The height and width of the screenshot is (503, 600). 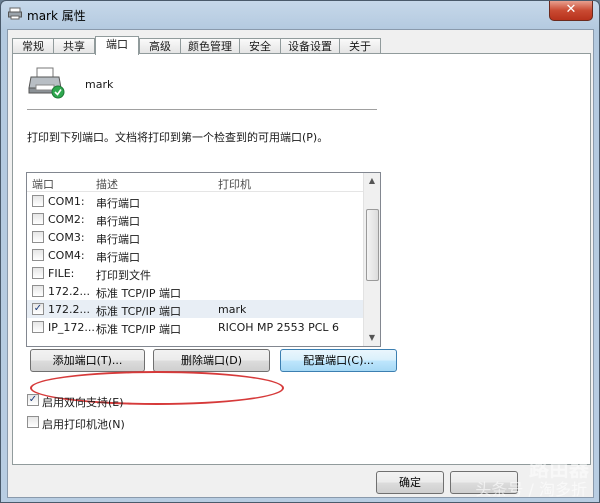 I want to click on port-row: COM1: 串行端口, so click(x=195, y=201).